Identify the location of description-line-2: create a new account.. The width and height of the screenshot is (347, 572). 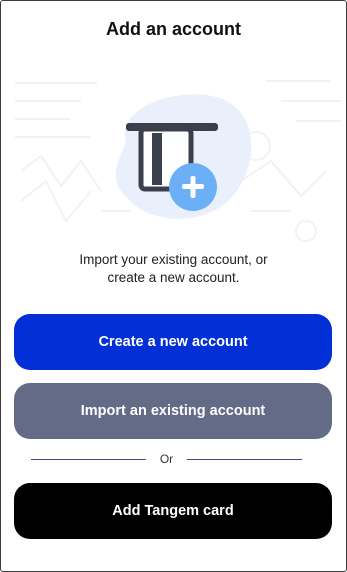
(173, 277).